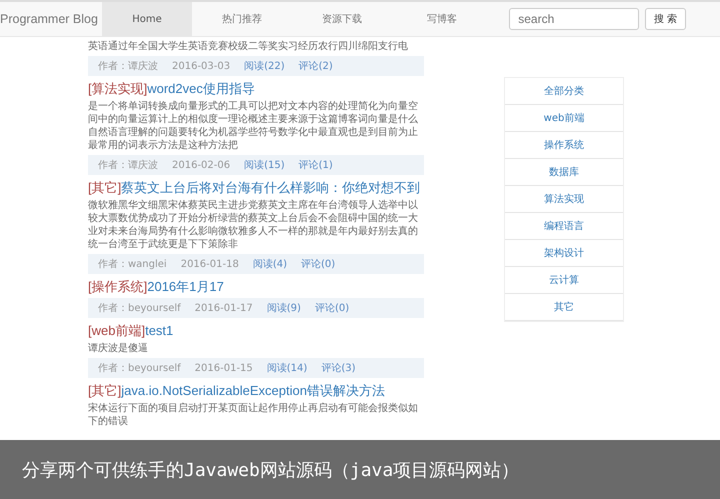  Describe the element at coordinates (256, 391) in the screenshot. I see `post-title: [其它]java.io.NotSerializableException错误解决方法` at that location.